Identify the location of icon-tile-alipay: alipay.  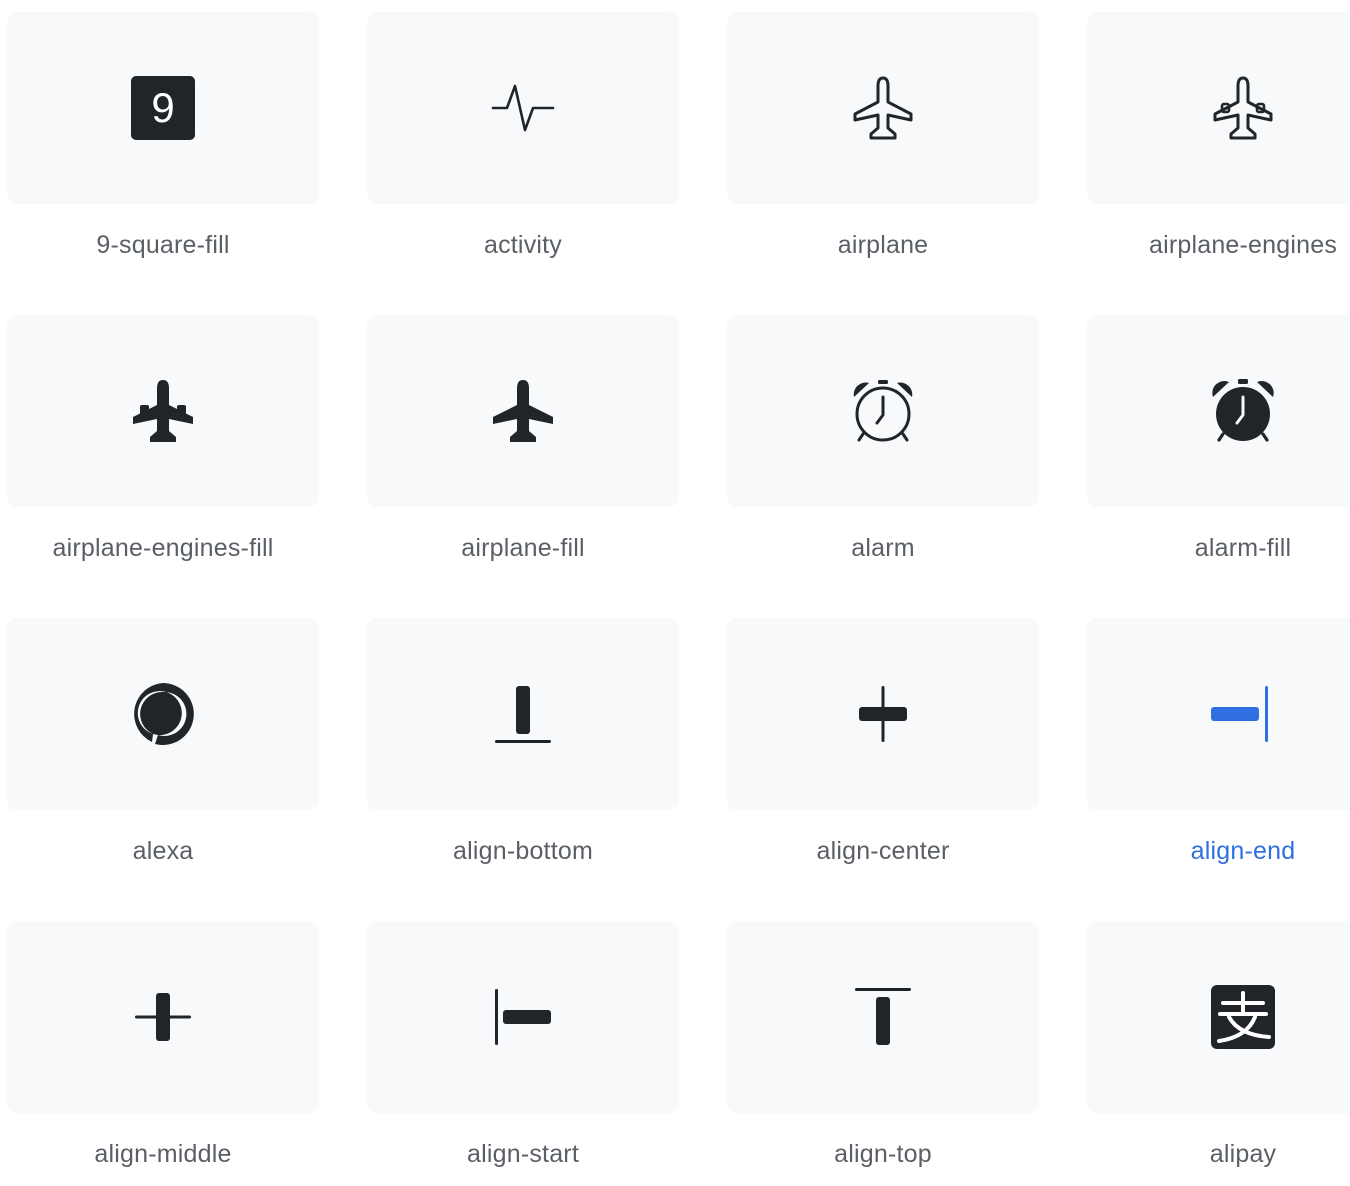
(1218, 1053).